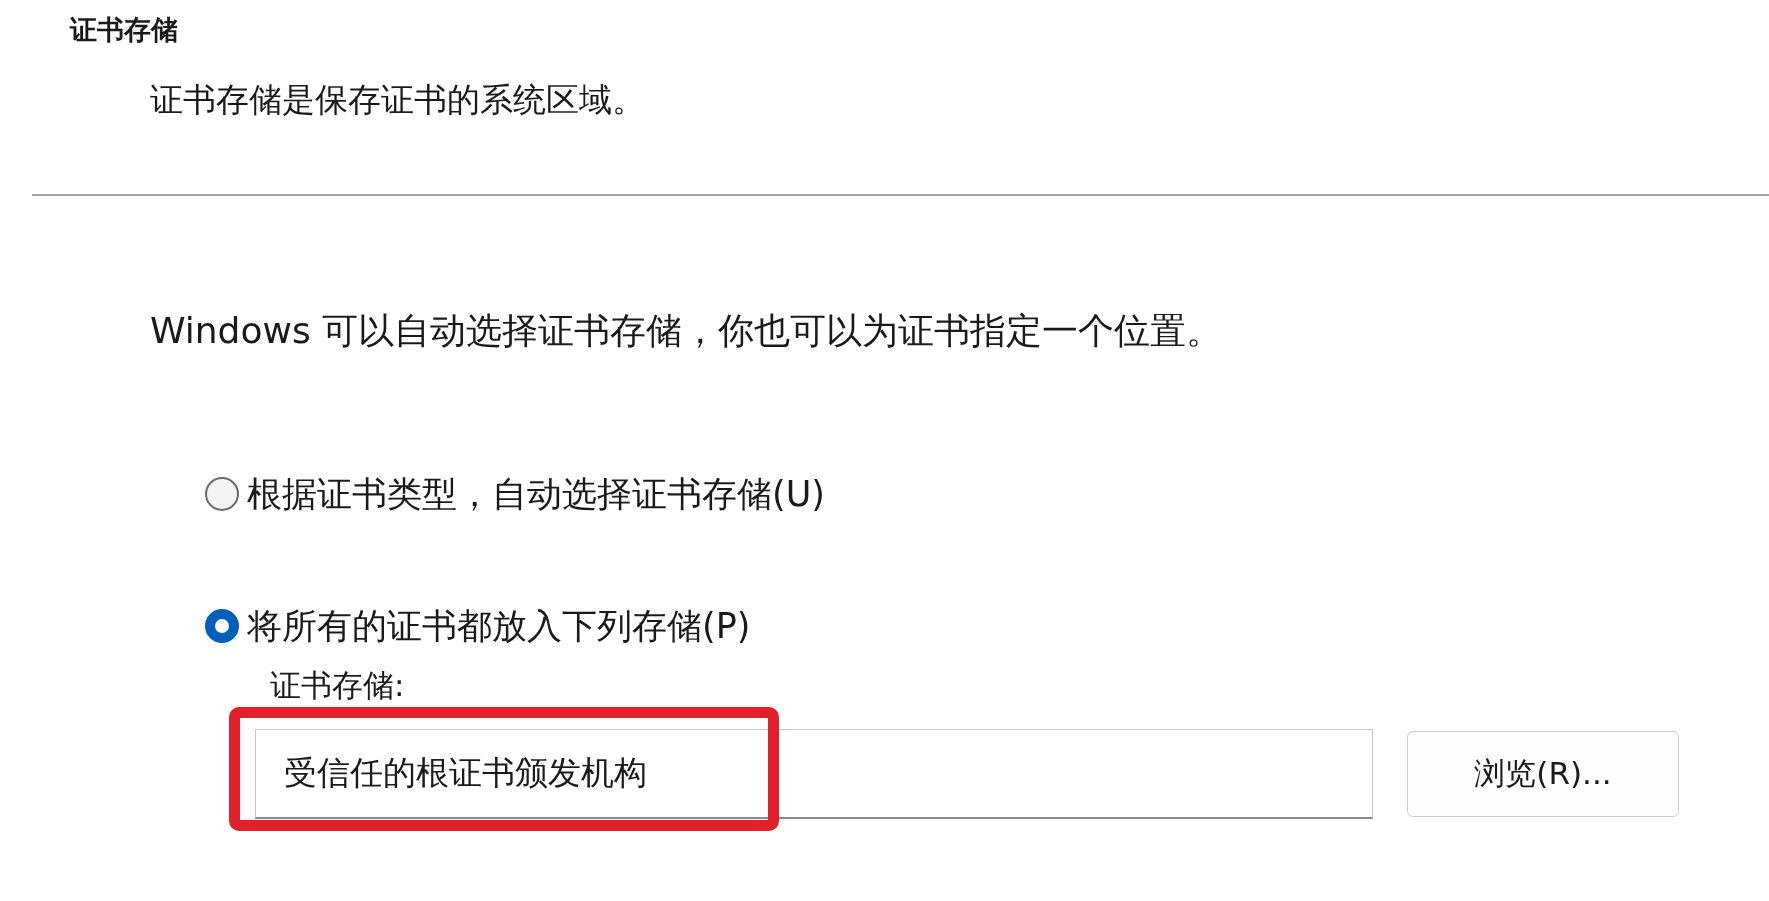  Describe the element at coordinates (814, 774) in the screenshot. I see `store-field: 受信任的根证书颁发机构` at that location.